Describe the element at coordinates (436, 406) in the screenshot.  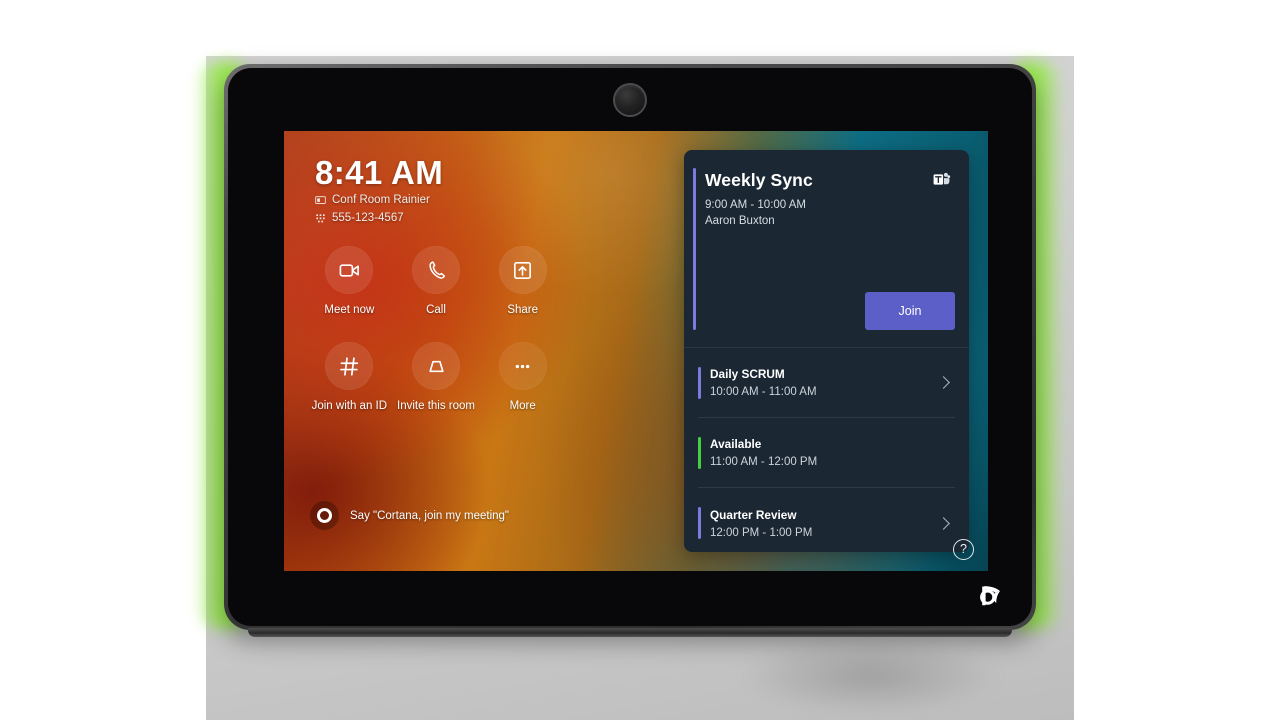
I see `invite-room-label: Invite this room` at that location.